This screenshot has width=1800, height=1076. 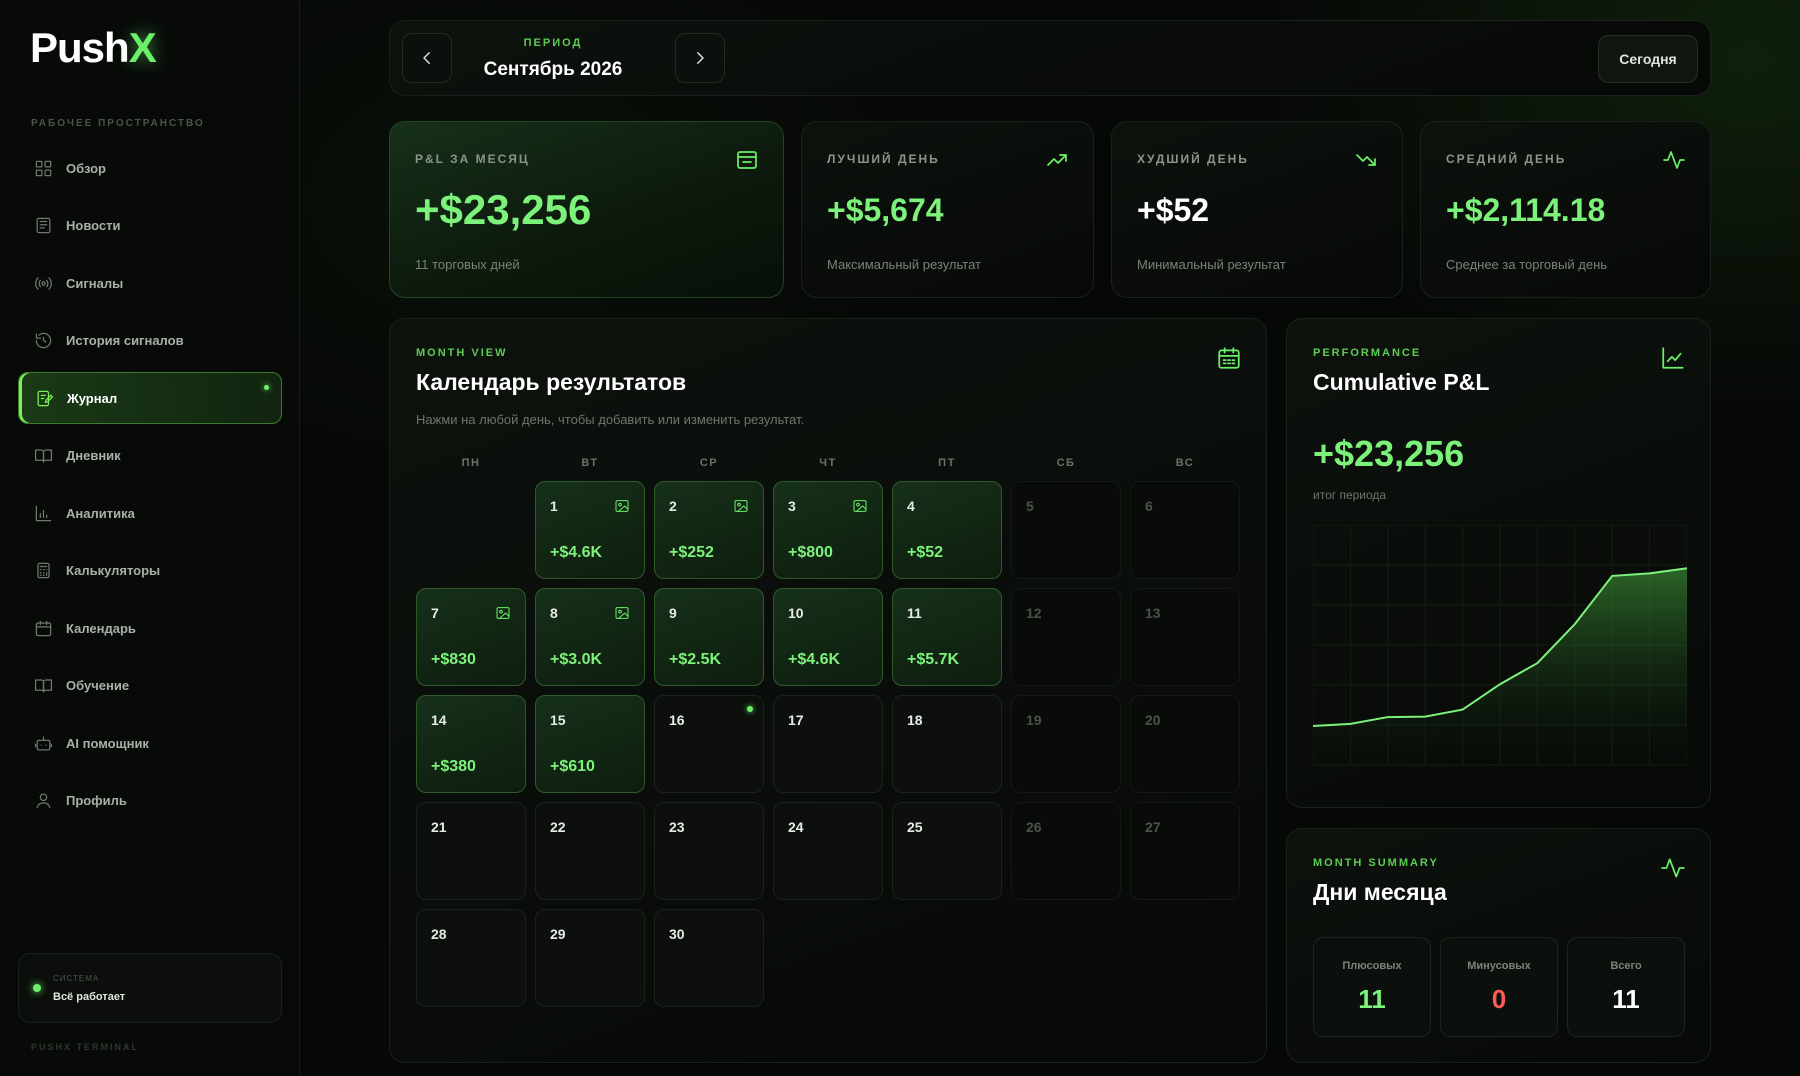 I want to click on sidebar-item-5: Дневник, so click(x=150, y=456).